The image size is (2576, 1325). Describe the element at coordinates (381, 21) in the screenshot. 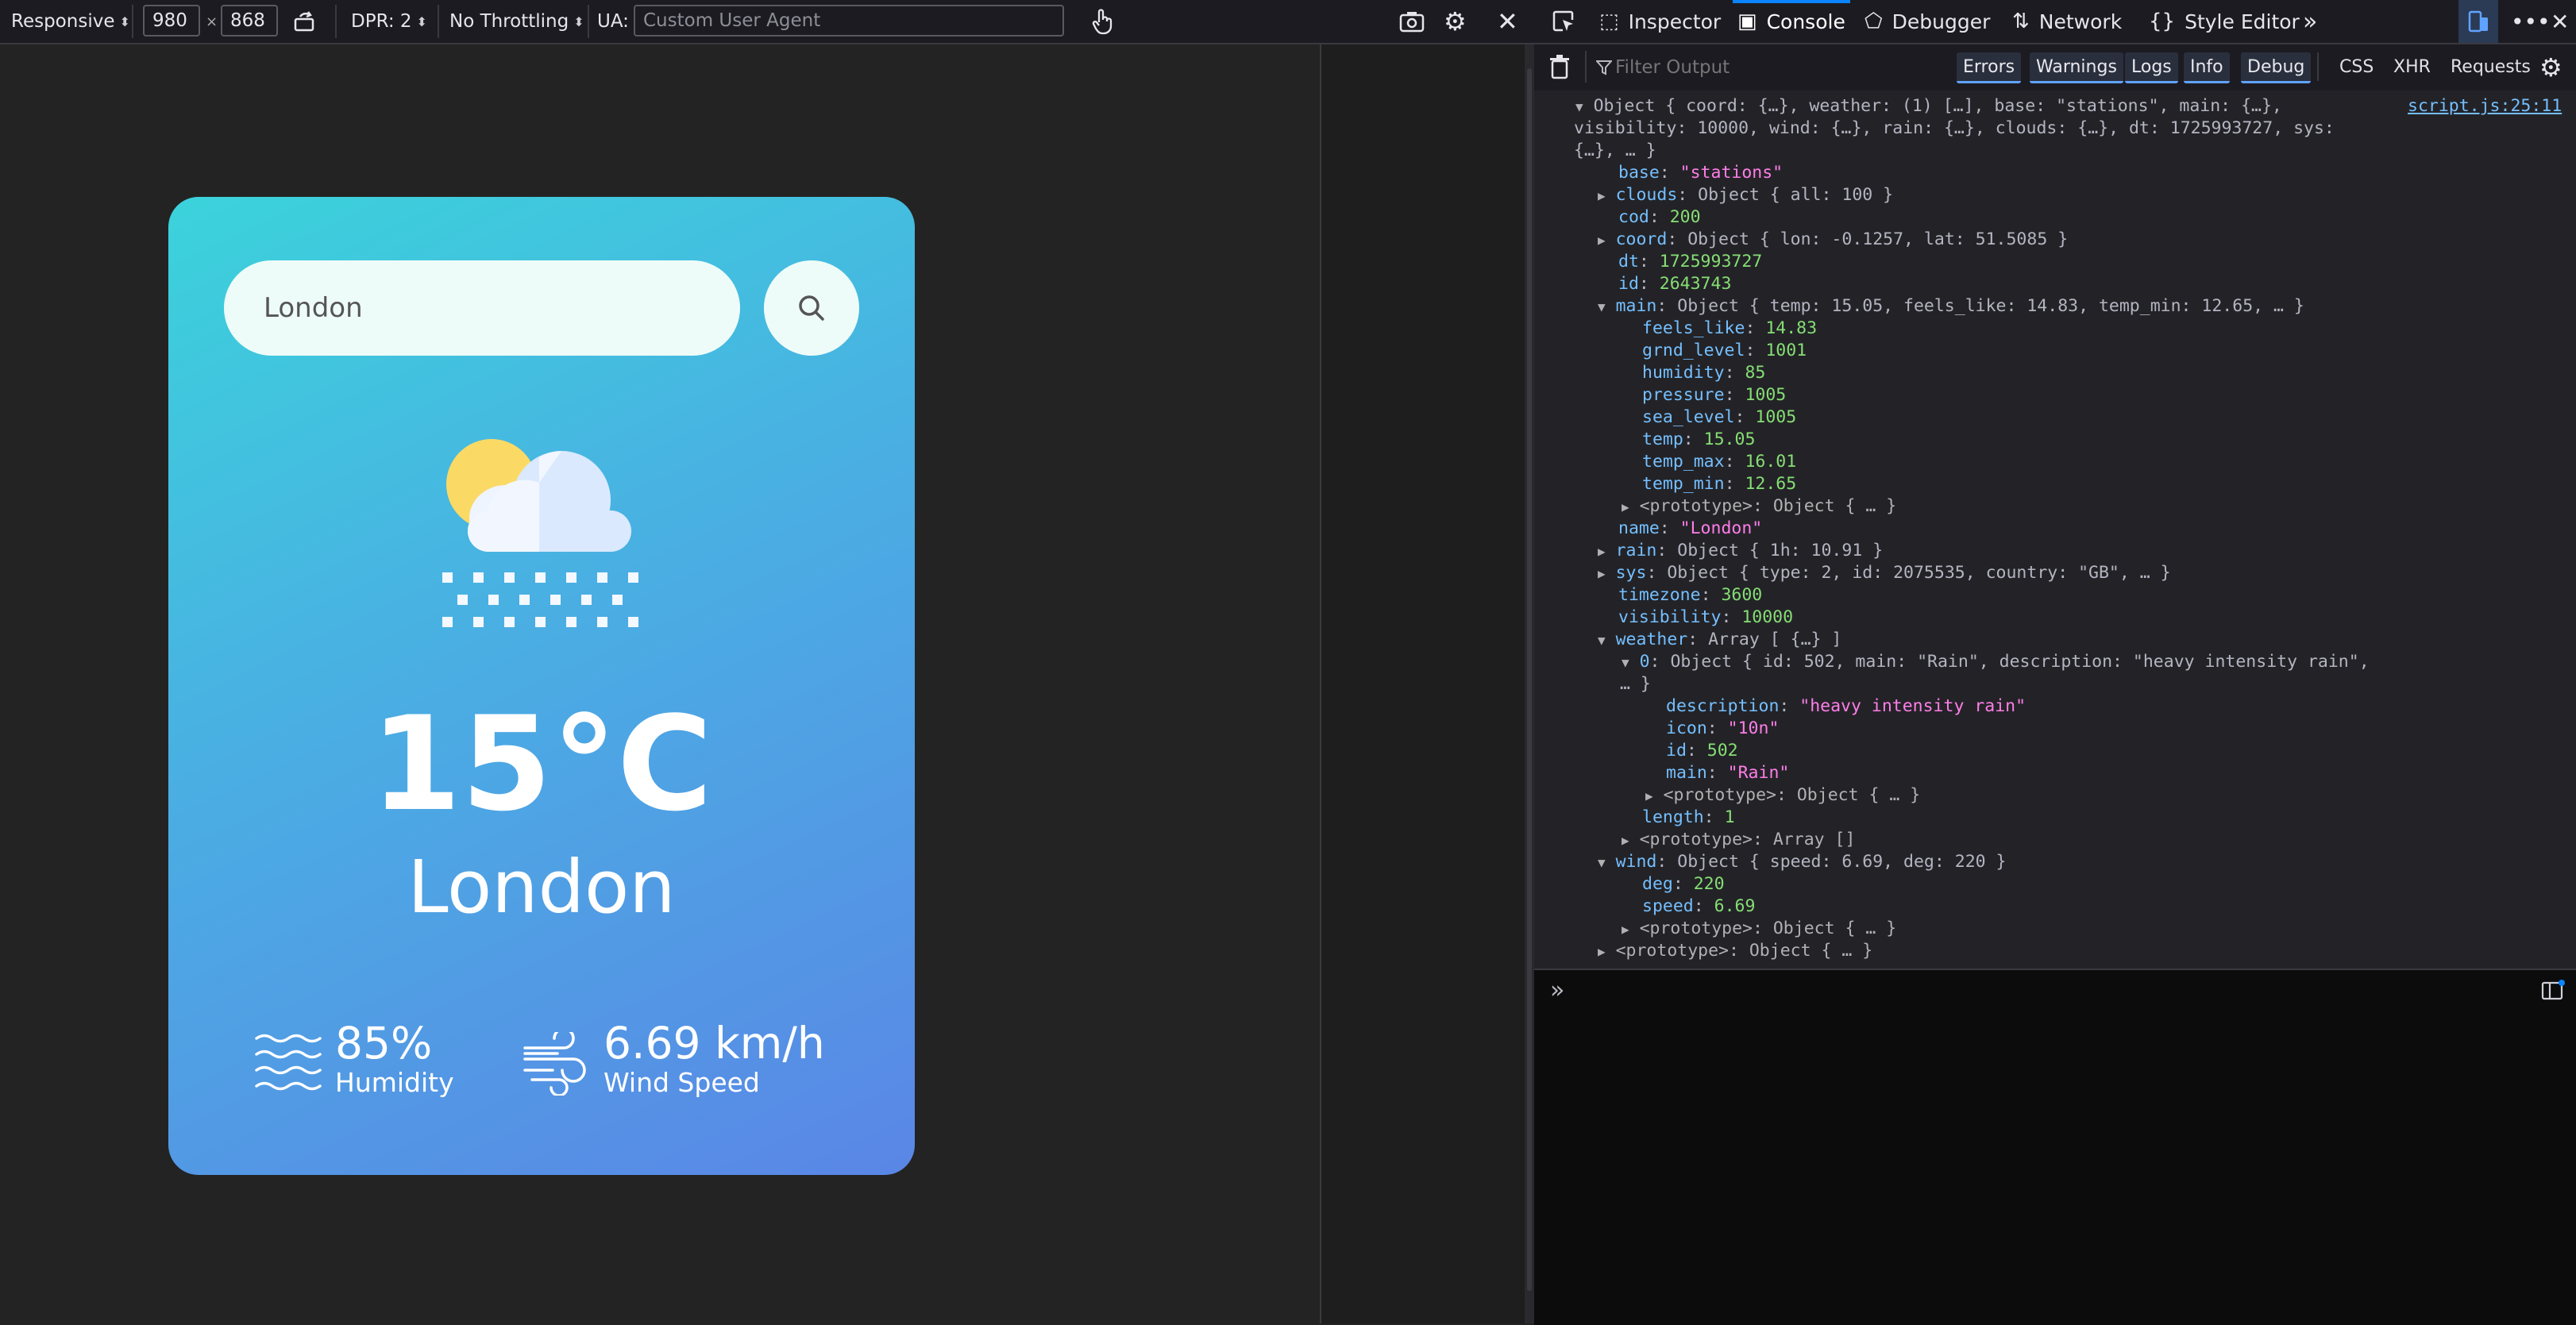

I see `dpr-select-label: DPR: 2` at that location.